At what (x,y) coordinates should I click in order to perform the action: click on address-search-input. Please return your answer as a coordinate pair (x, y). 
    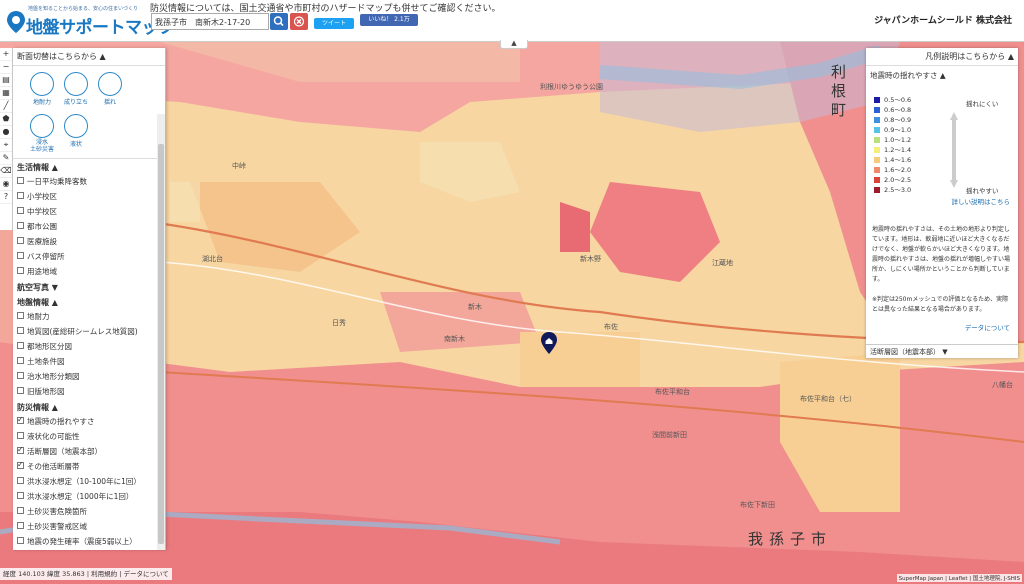
    Looking at the image, I should click on (211, 22).